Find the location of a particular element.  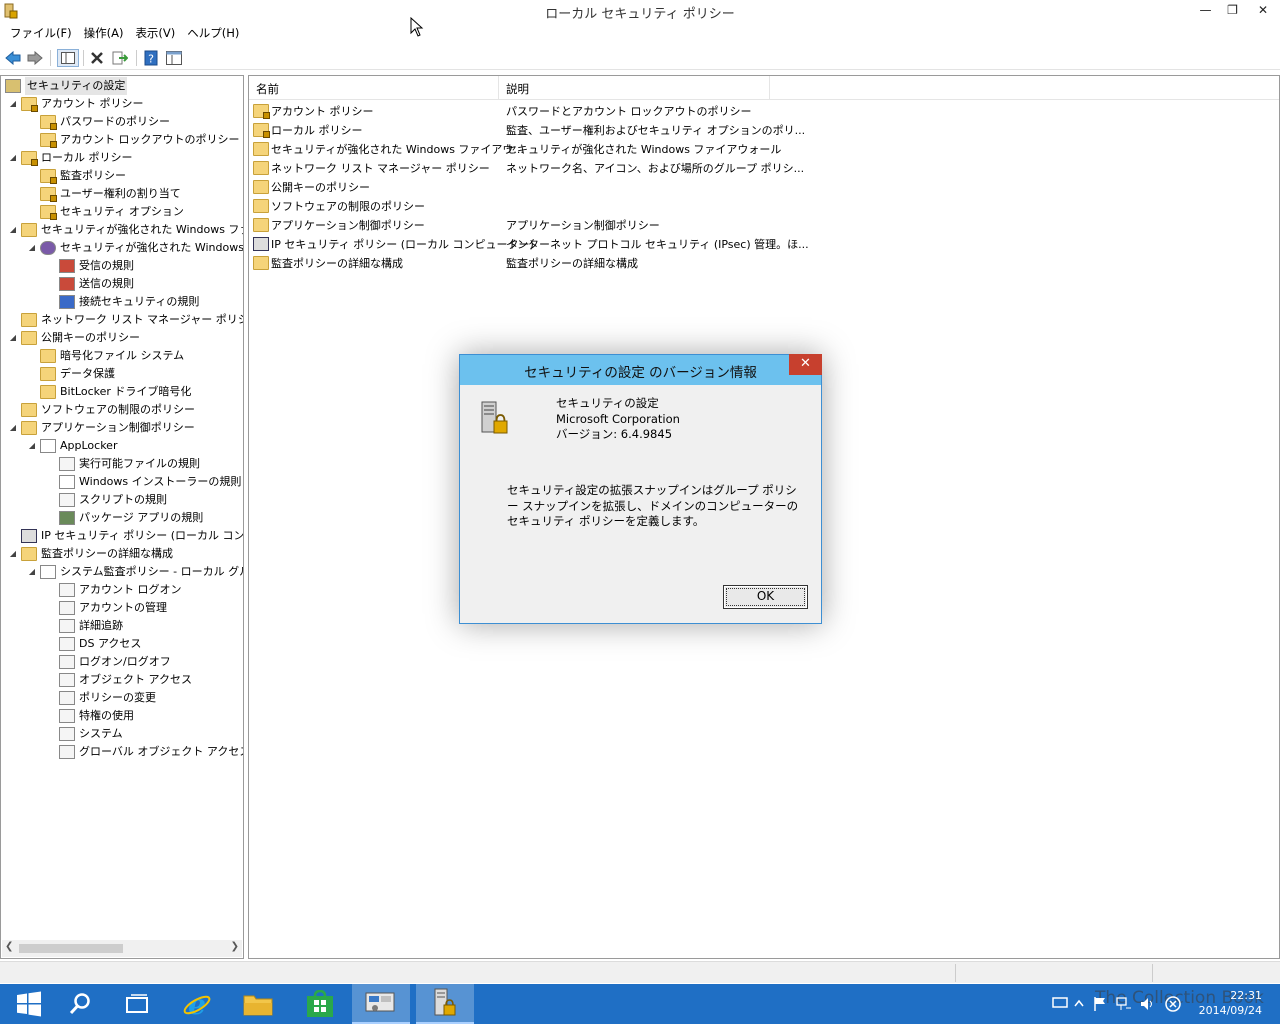

list-item: ソフトウェアの制限のポリシー is located at coordinates (339, 205).